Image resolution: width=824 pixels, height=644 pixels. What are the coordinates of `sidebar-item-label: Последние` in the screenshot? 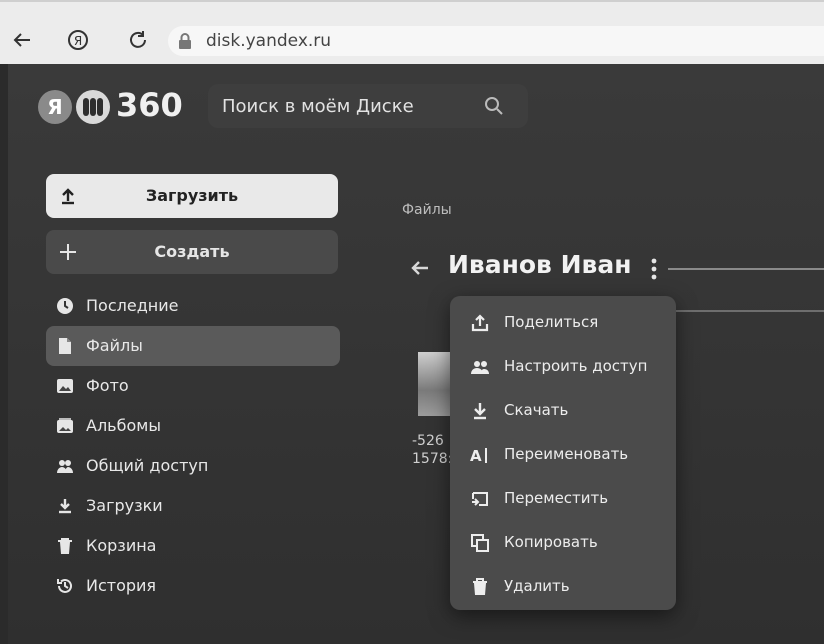 It's located at (132, 305).